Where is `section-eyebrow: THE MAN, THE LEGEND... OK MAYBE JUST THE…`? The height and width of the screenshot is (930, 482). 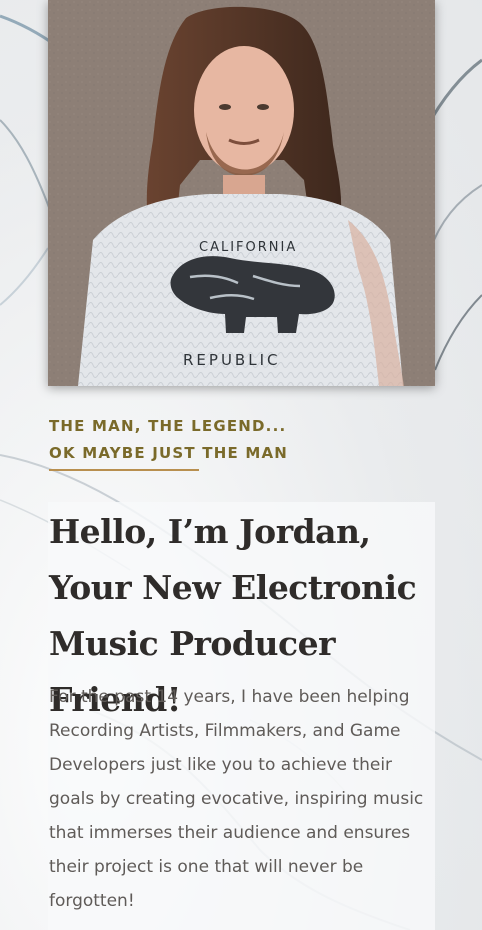 section-eyebrow: THE MAN, THE LEGEND... OK MAYBE JUST THE… is located at coordinates (239, 440).